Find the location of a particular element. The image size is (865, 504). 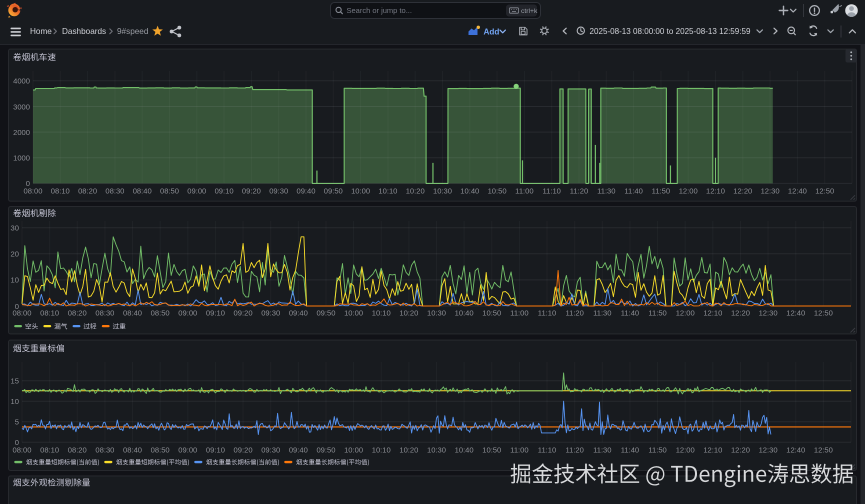

svg-text: 1000 is located at coordinates (21, 158).